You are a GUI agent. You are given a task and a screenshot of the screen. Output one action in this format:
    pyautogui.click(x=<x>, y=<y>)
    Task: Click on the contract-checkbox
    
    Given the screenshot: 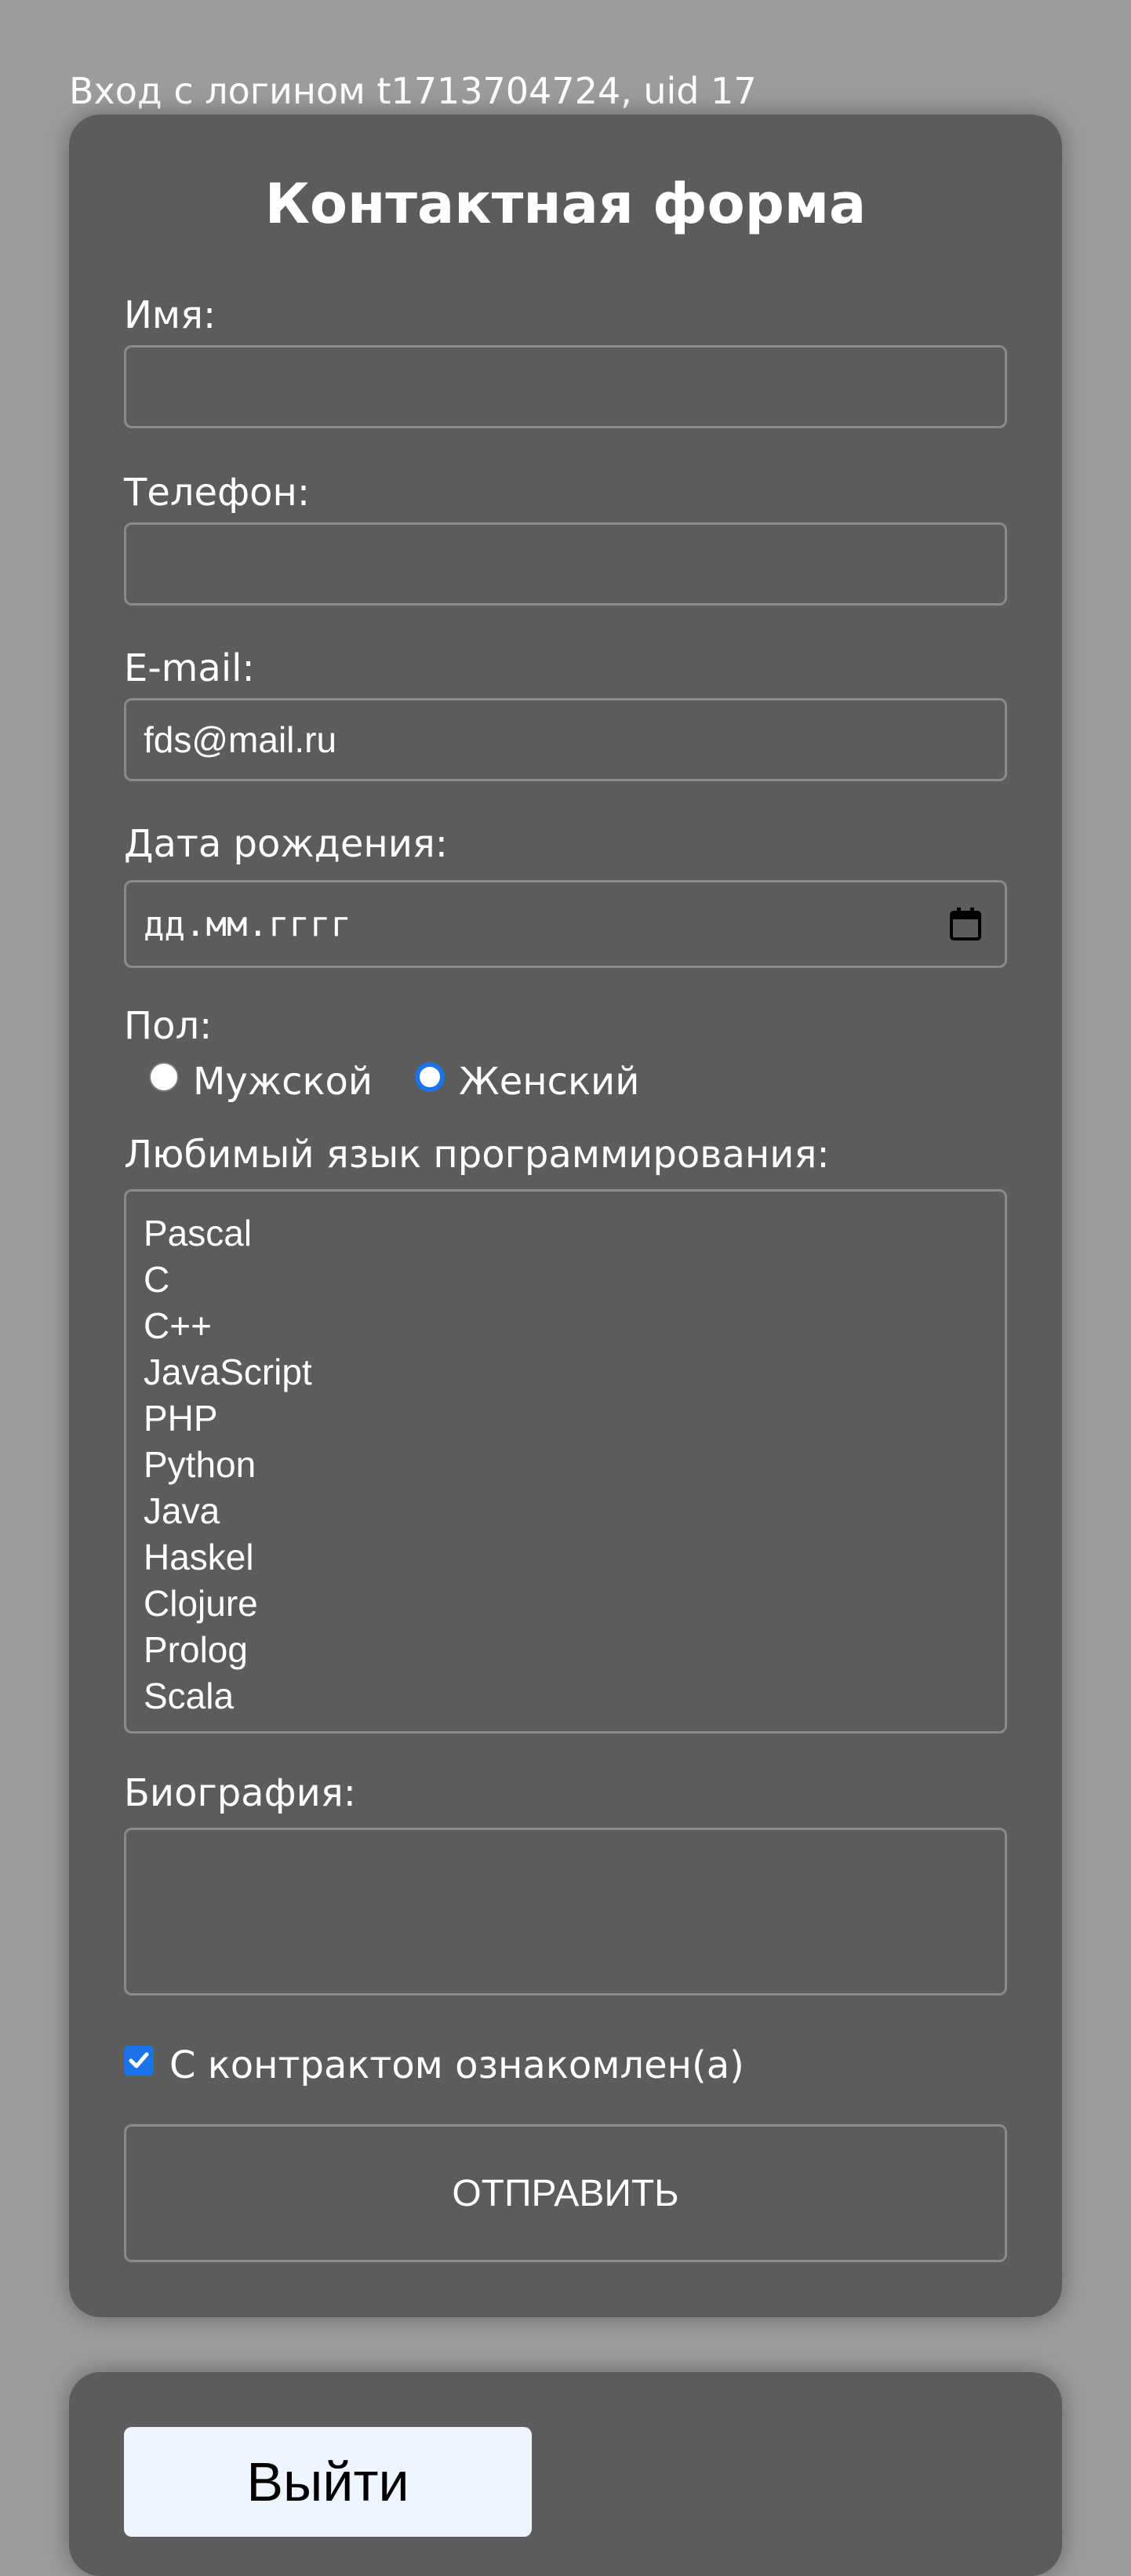 What is the action you would take?
    pyautogui.click(x=139, y=2061)
    